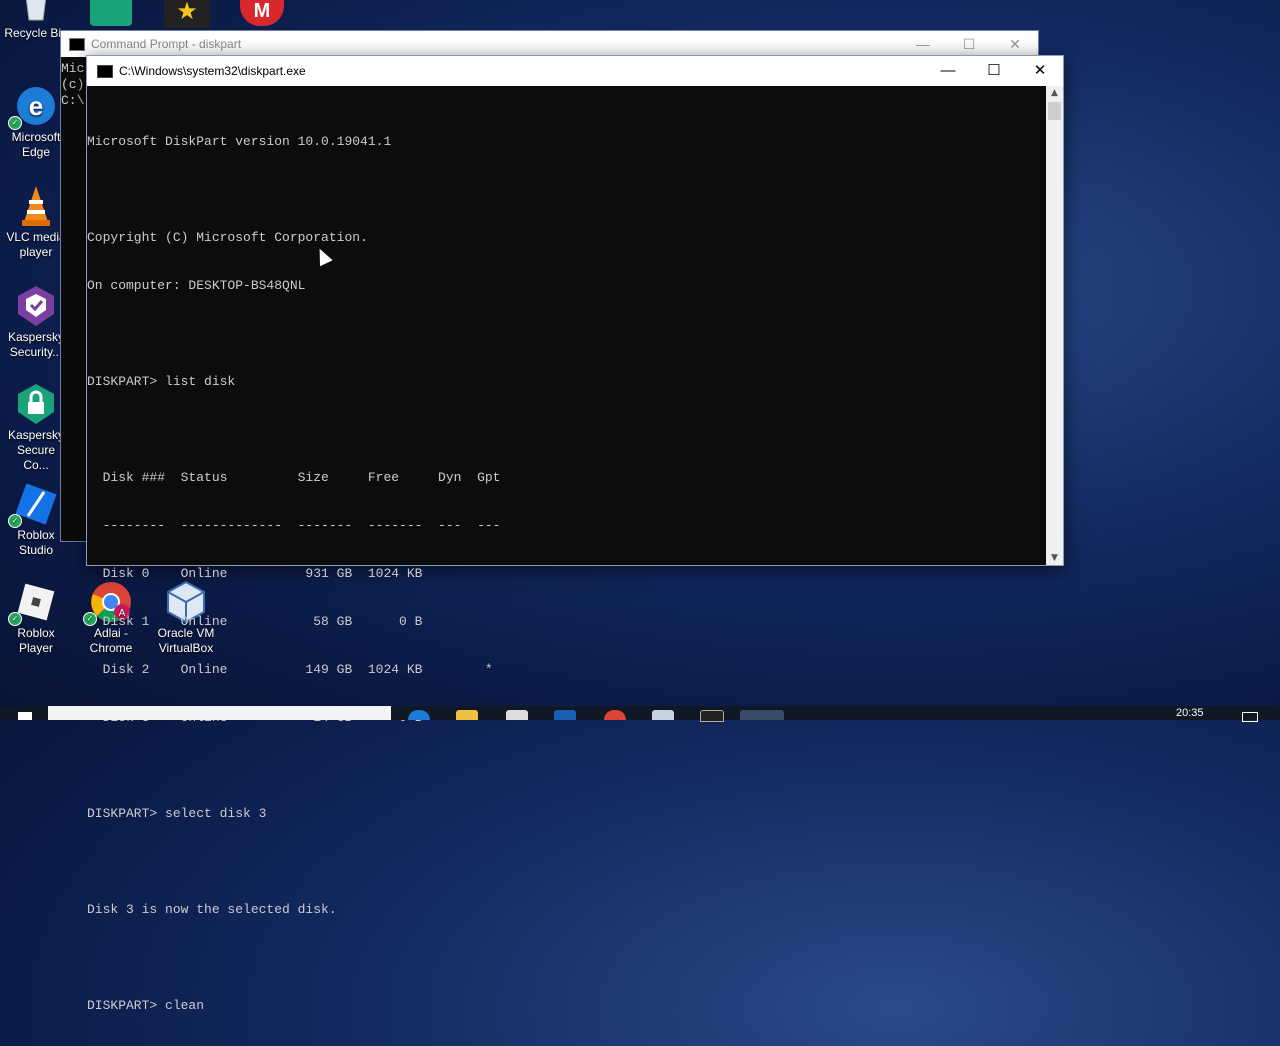 This screenshot has width=1280, height=1046. I want to click on console-line: DISKPART> select disk 3, so click(177, 813).